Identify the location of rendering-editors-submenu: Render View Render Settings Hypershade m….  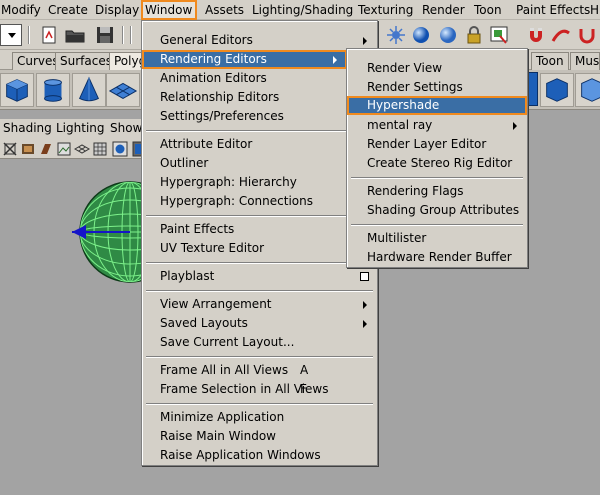
(437, 158).